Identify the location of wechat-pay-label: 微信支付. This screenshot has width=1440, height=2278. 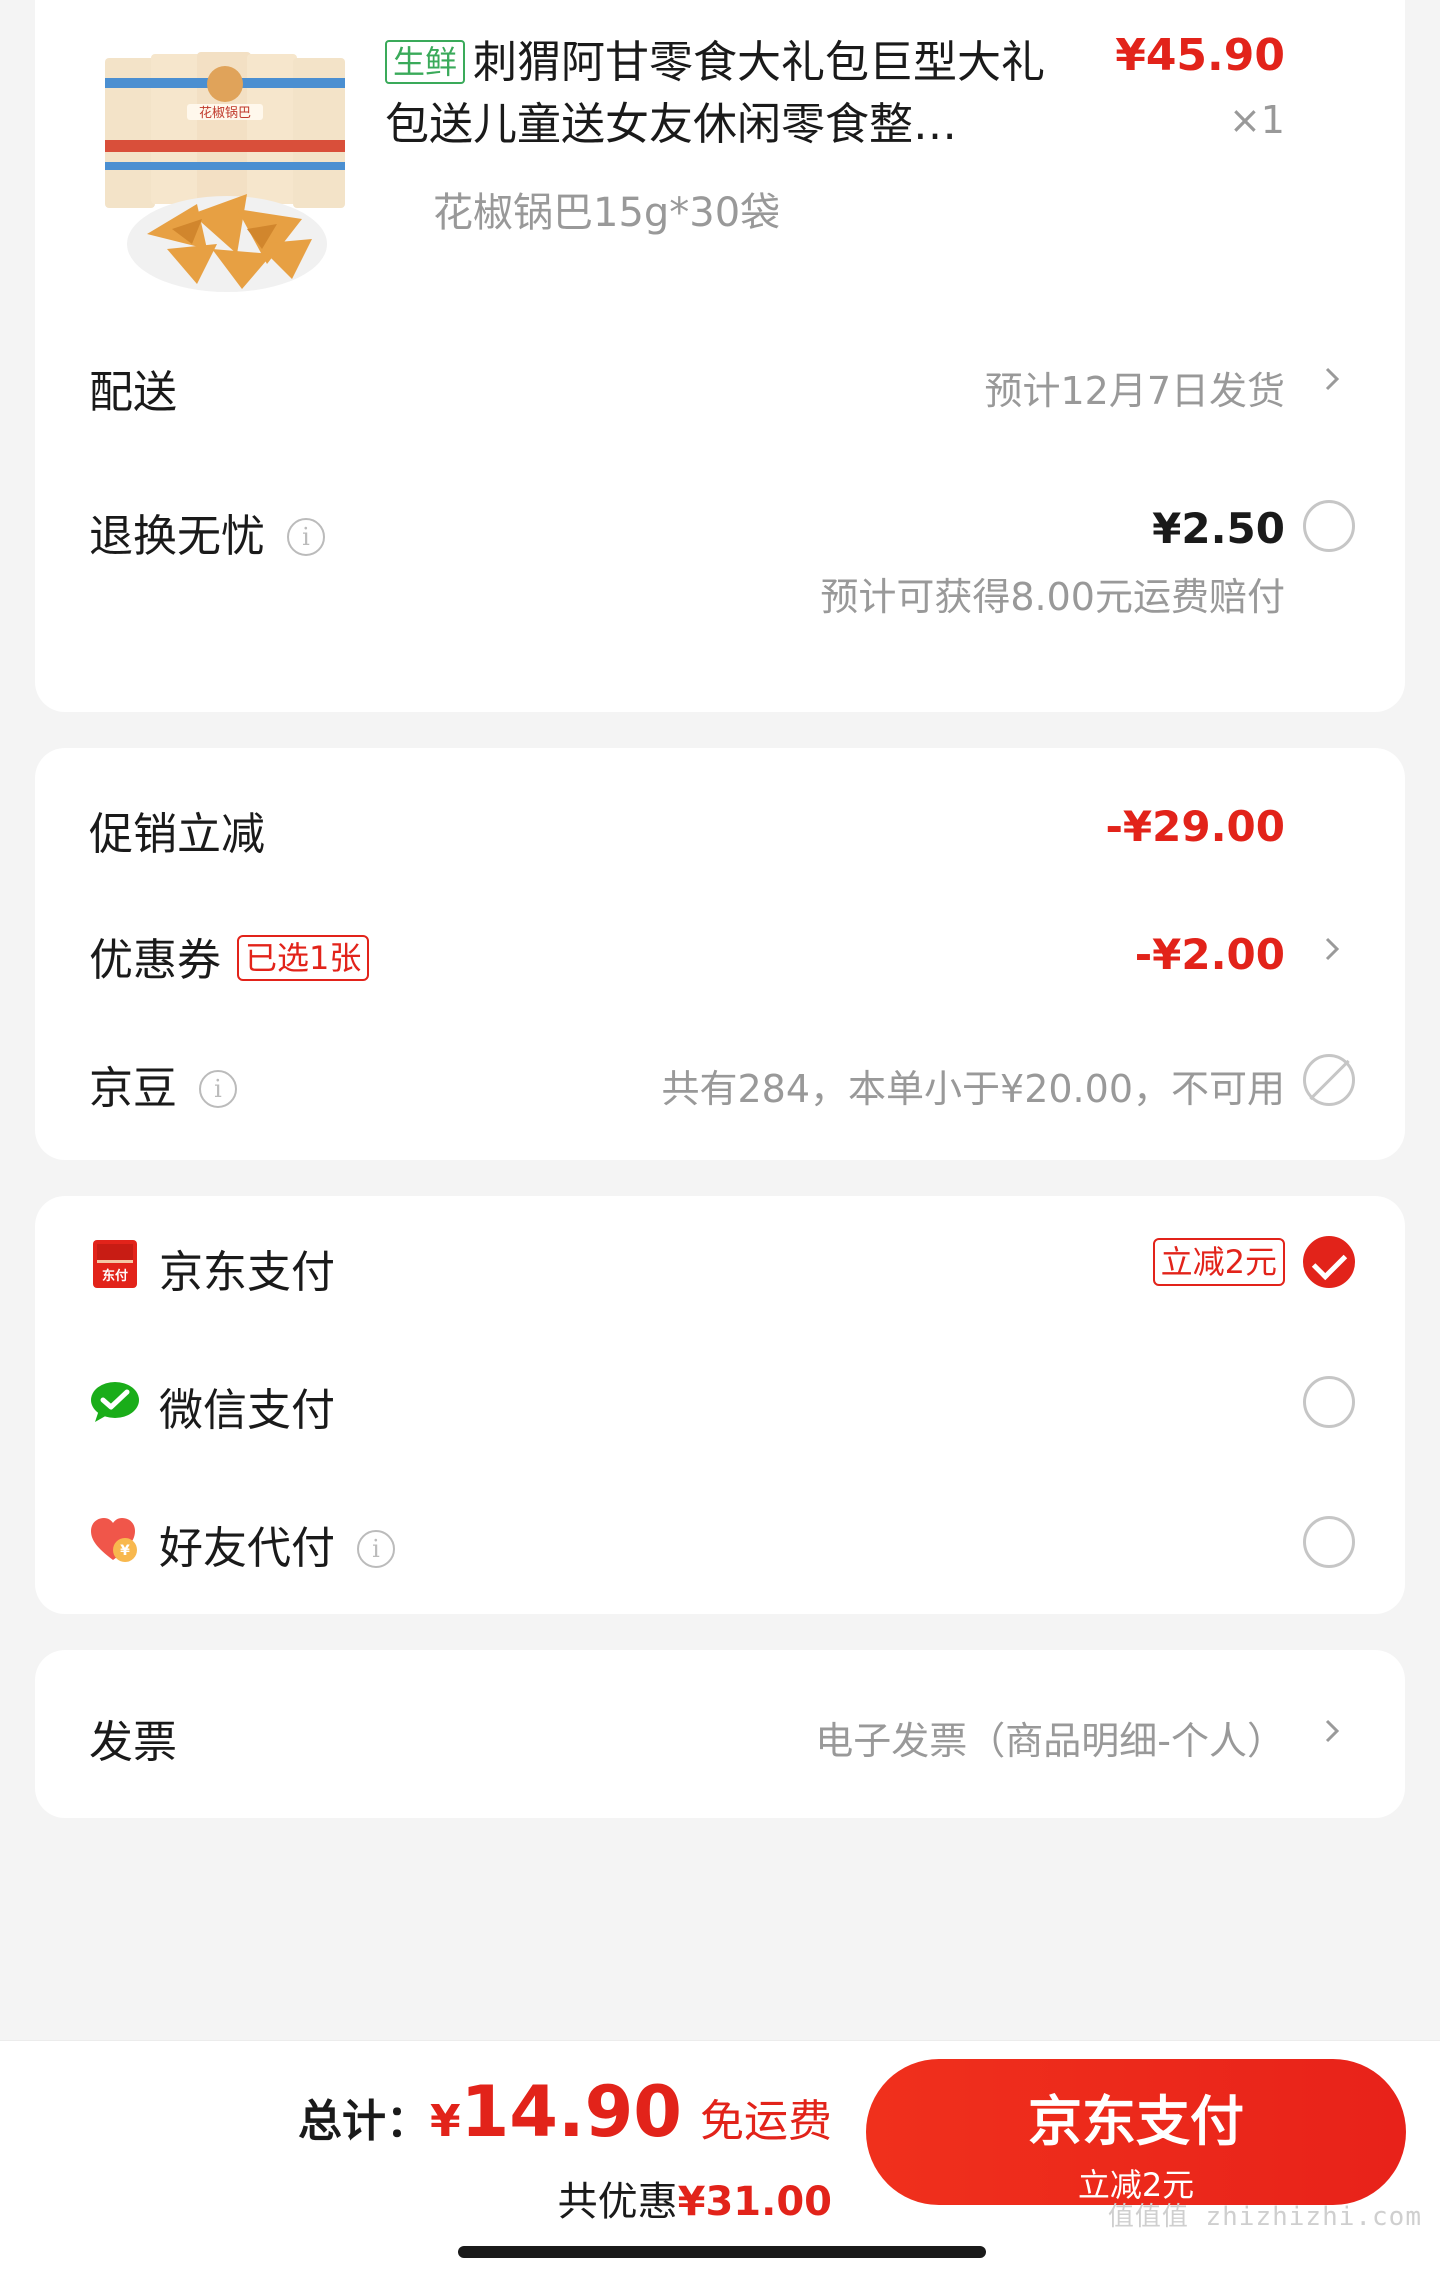
(247, 1410).